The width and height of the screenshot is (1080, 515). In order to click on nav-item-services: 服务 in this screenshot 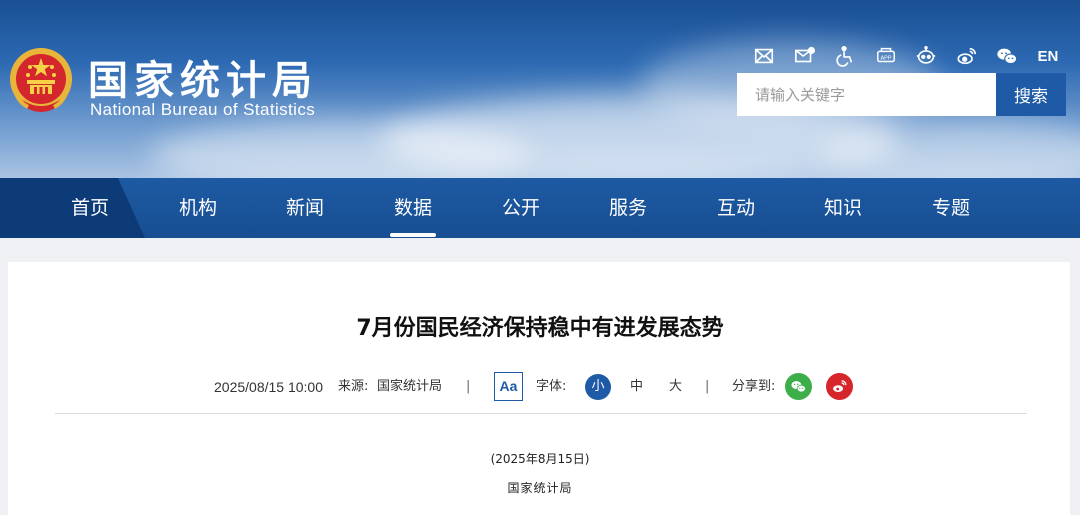, I will do `click(628, 208)`.